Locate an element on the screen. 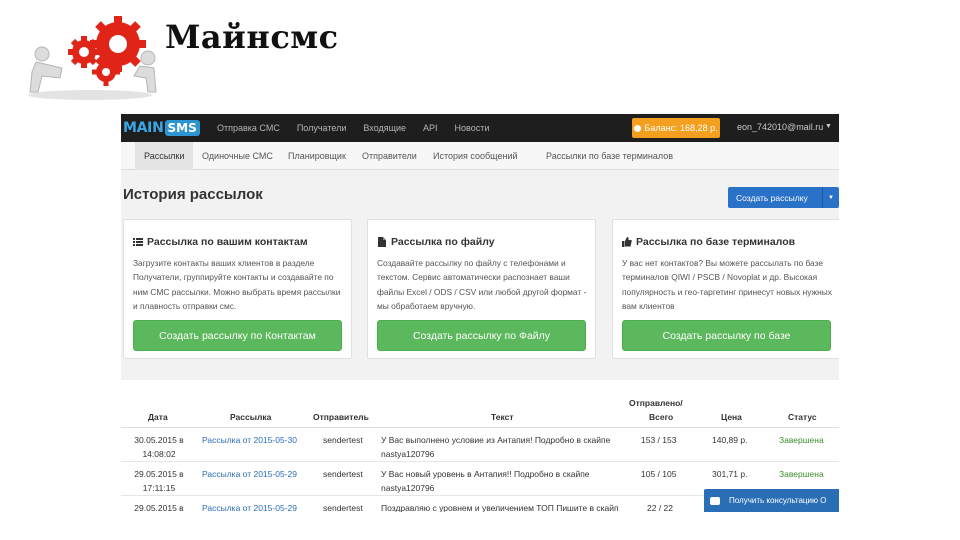  cell-price: 301,71 р. is located at coordinates (730, 474).